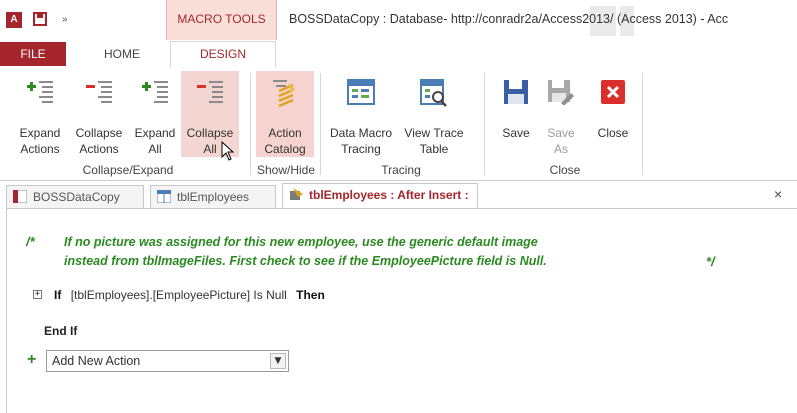 The image size is (797, 413). What do you see at coordinates (361, 149) in the screenshot?
I see `data-macro-tracing-label-2: Tracing` at bounding box center [361, 149].